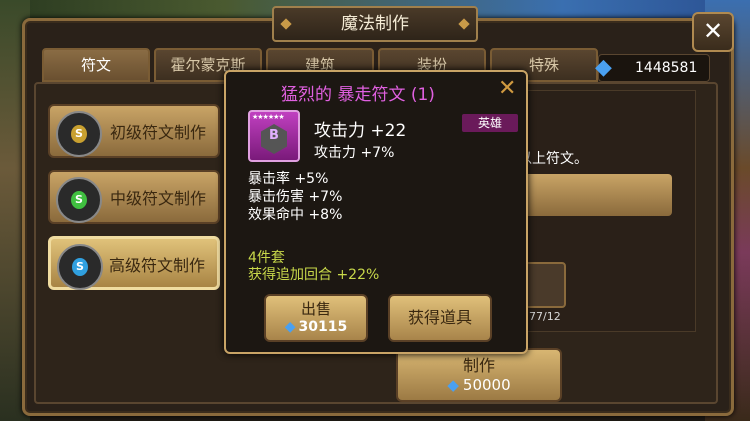 The width and height of the screenshot is (750, 421). Describe the element at coordinates (507, 88) in the screenshot. I see `popup-close-icon: ✕` at that location.